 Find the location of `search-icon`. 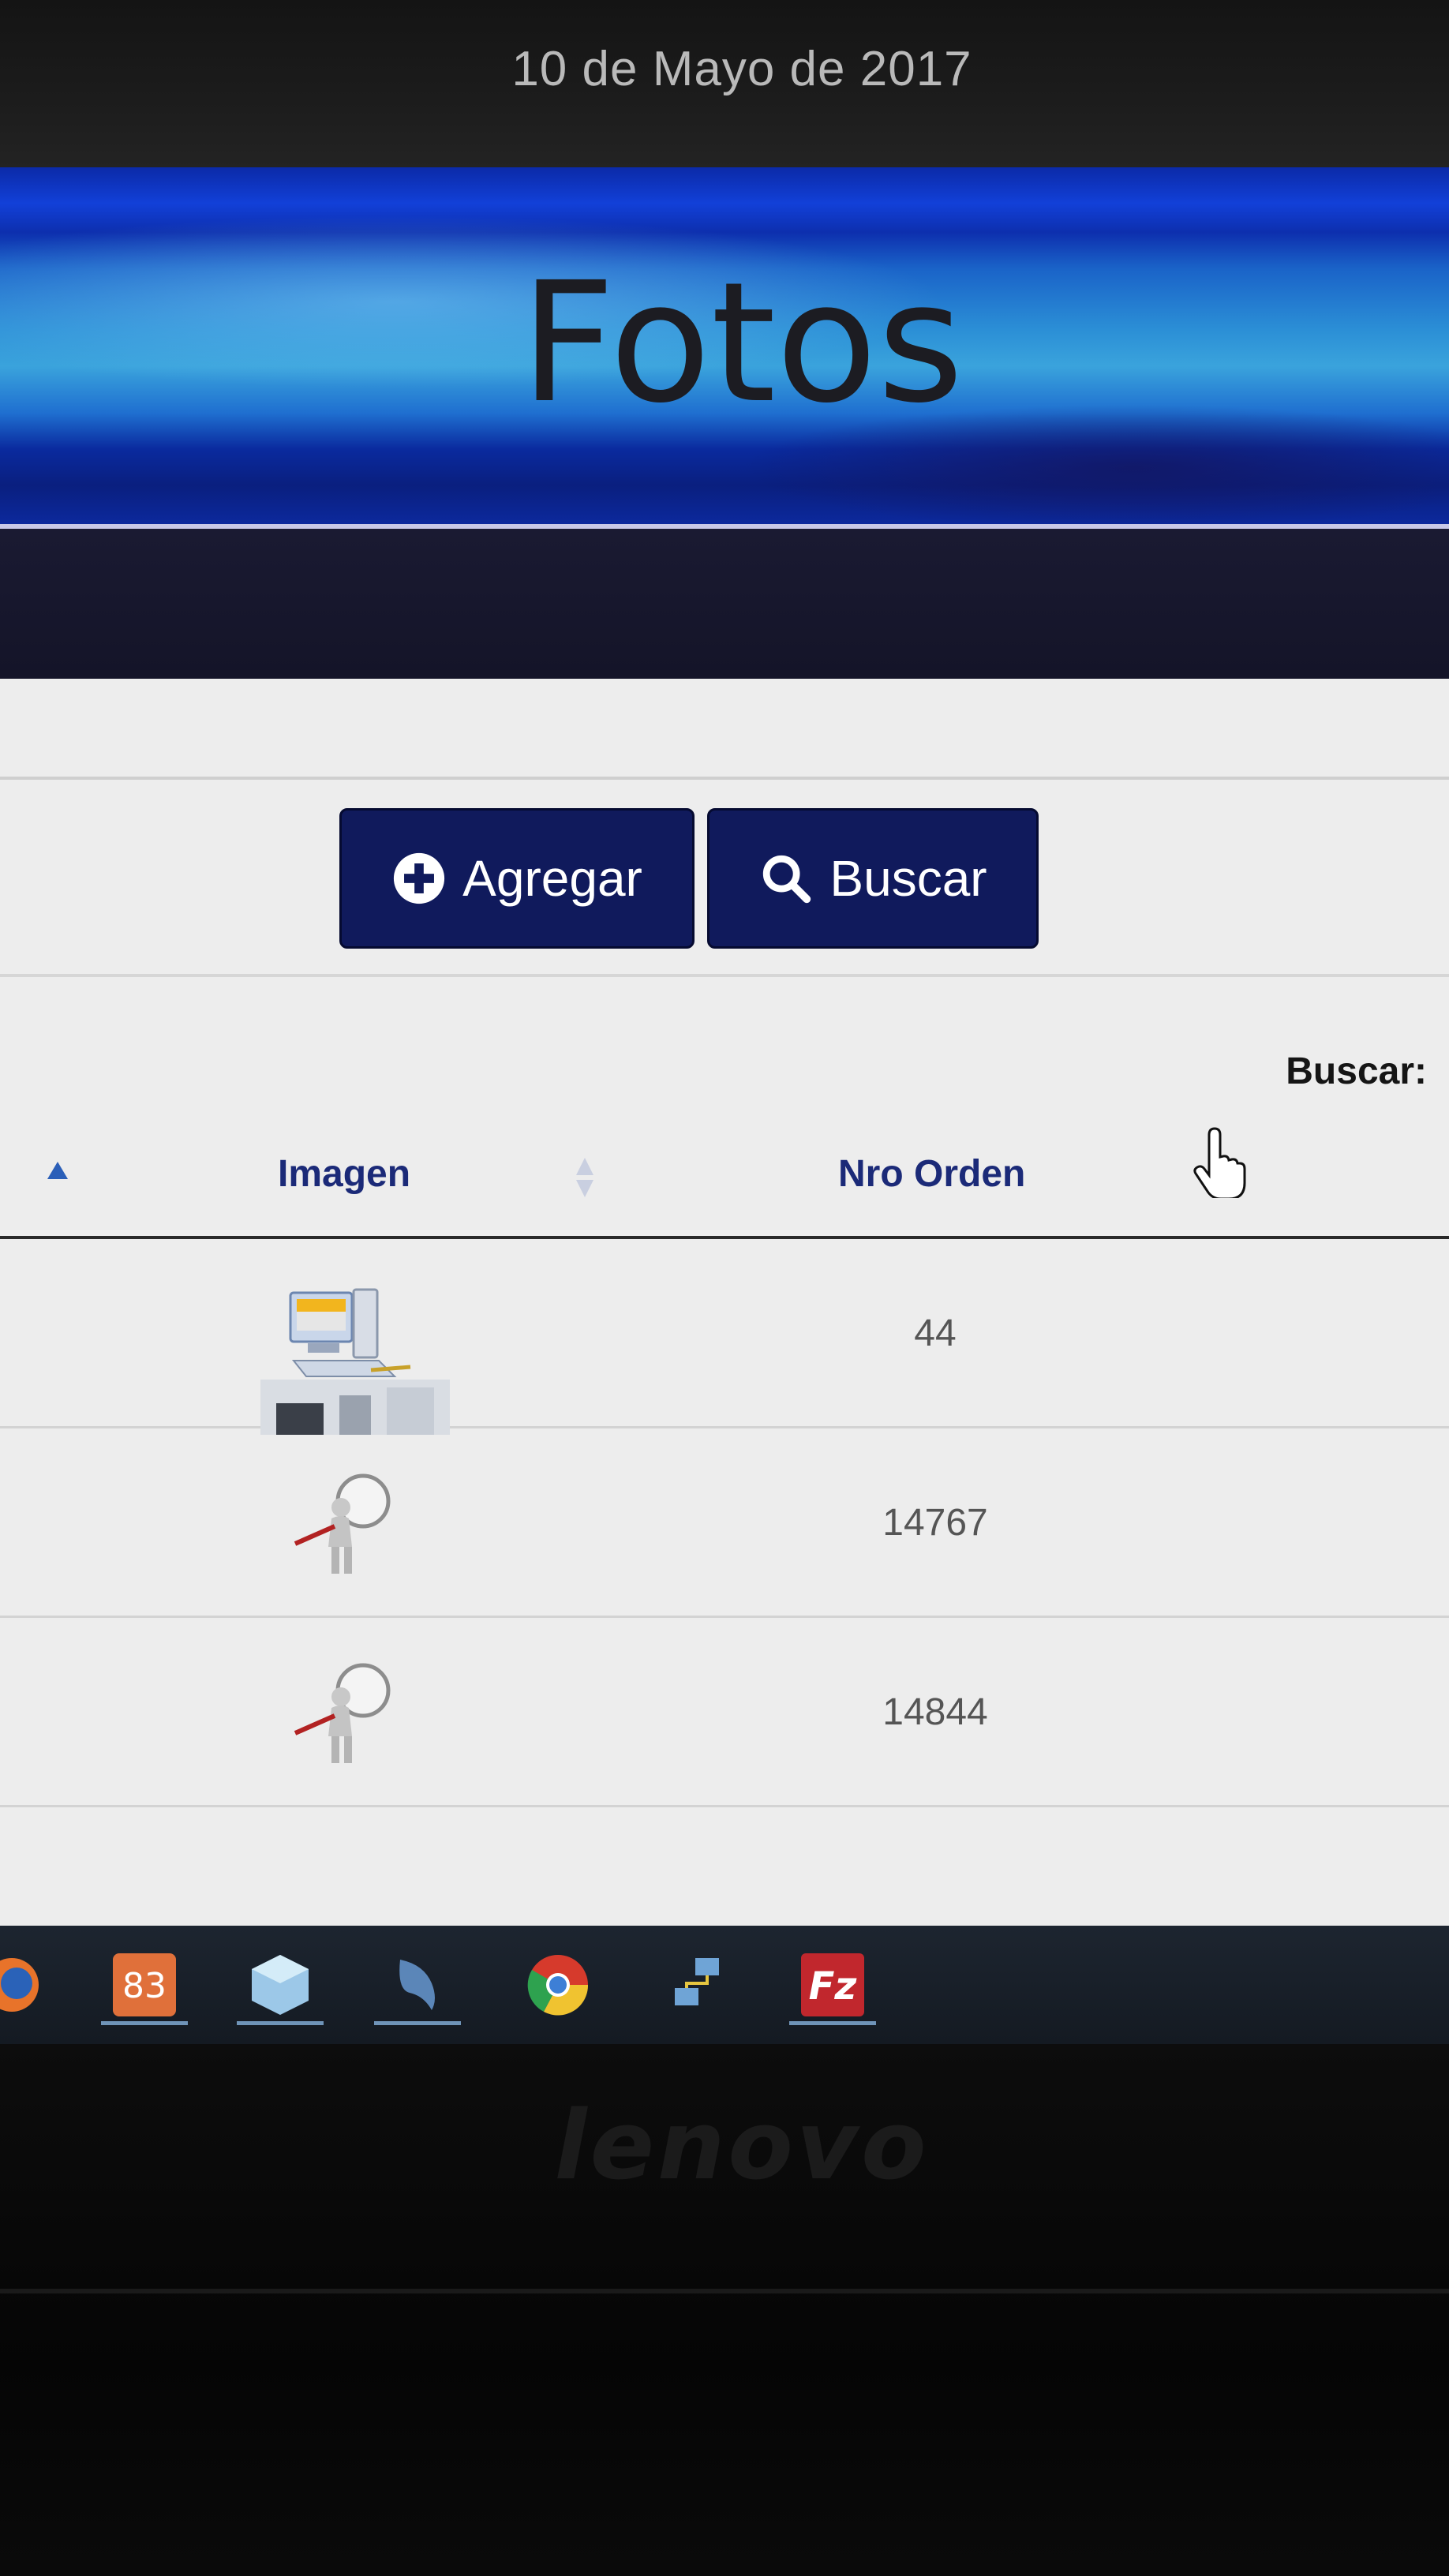

search-icon is located at coordinates (787, 879).